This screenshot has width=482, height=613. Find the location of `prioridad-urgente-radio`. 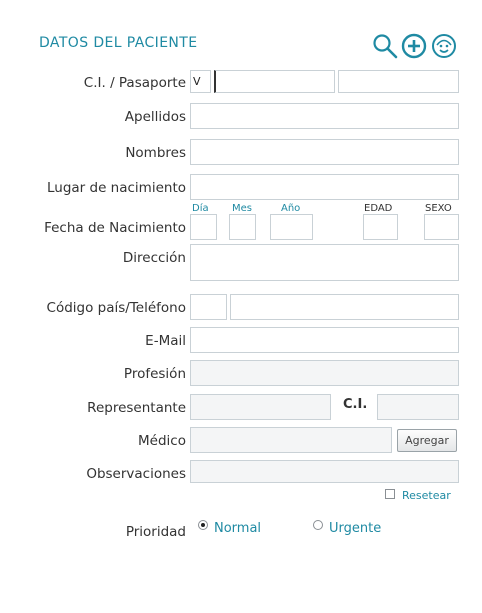

prioridad-urgente-radio is located at coordinates (318, 525).